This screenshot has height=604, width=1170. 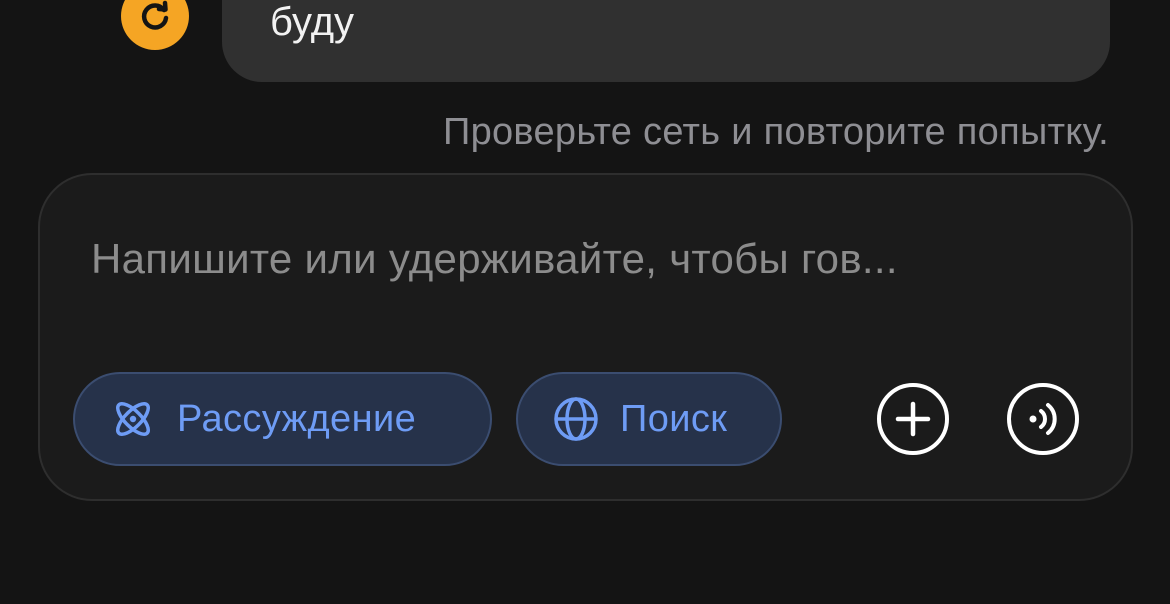 What do you see at coordinates (576, 419) in the screenshot?
I see `globe-icon` at bounding box center [576, 419].